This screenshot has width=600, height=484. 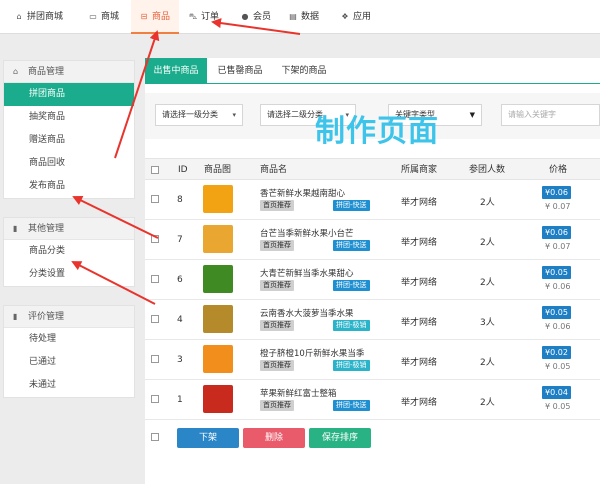 What do you see at coordinates (155, 170) in the screenshot?
I see `select-all-checkbox` at bounding box center [155, 170].